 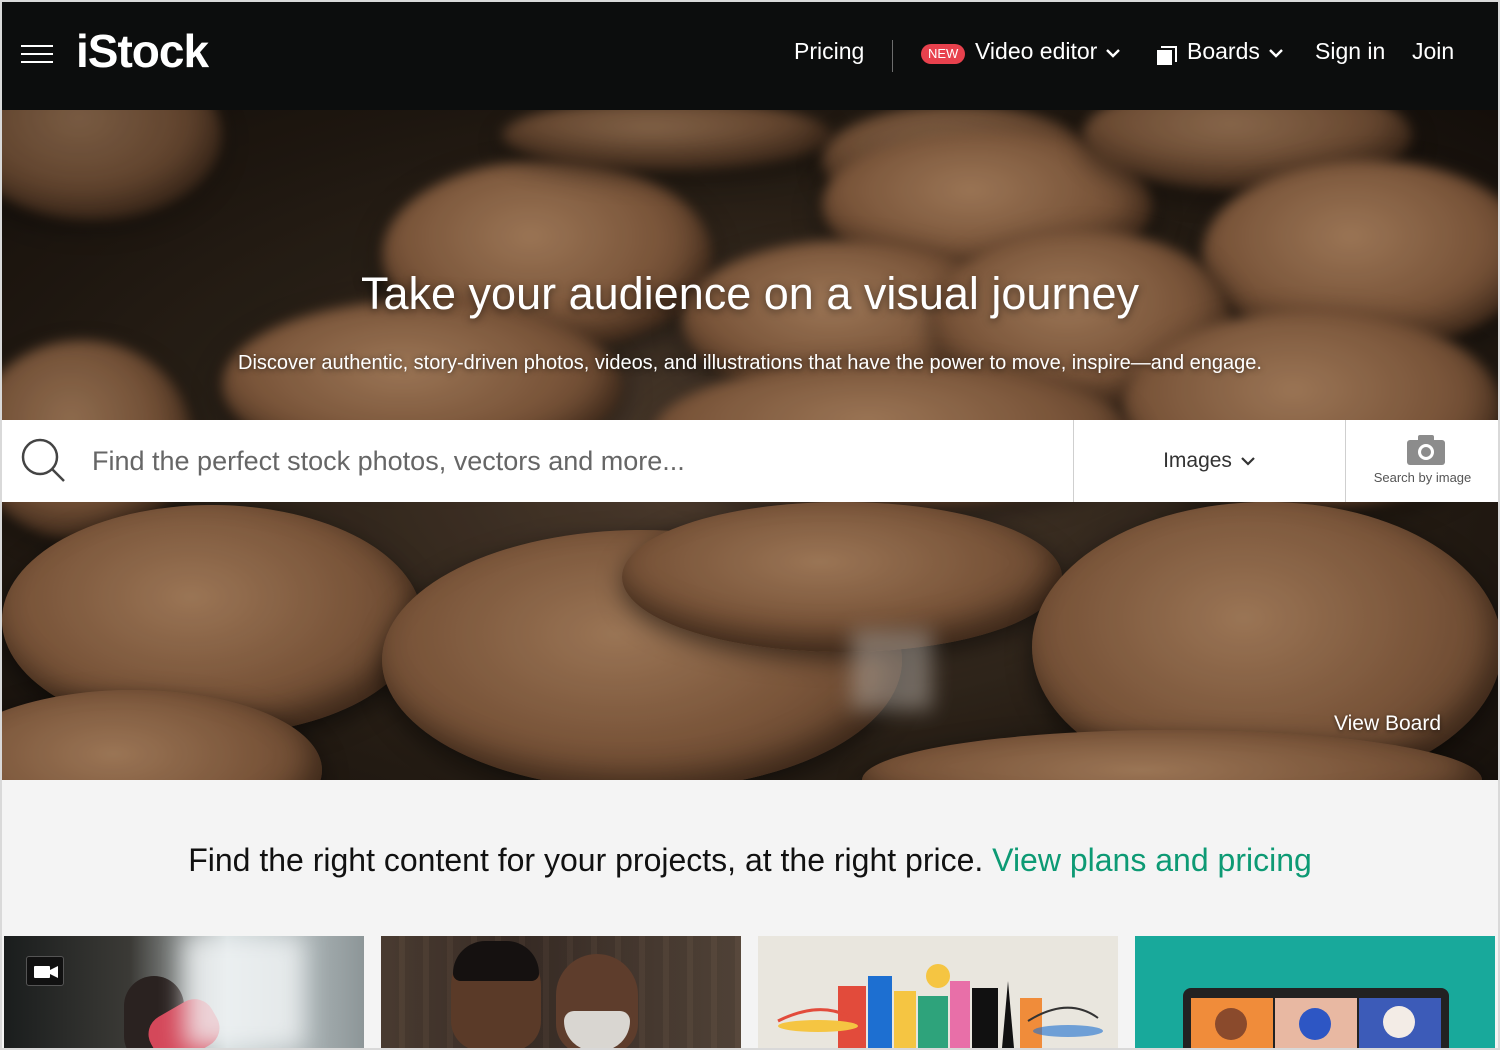 What do you see at coordinates (1152, 860) in the screenshot?
I see `view-plans-link: View plans and pricing` at bounding box center [1152, 860].